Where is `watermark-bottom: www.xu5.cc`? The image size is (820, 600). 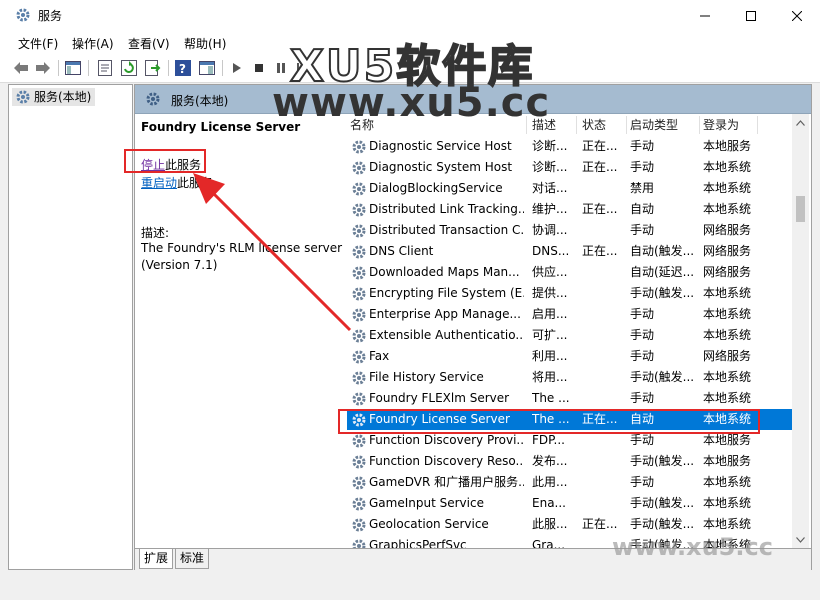
watermark-bottom: www.xu5.cc is located at coordinates (692, 547).